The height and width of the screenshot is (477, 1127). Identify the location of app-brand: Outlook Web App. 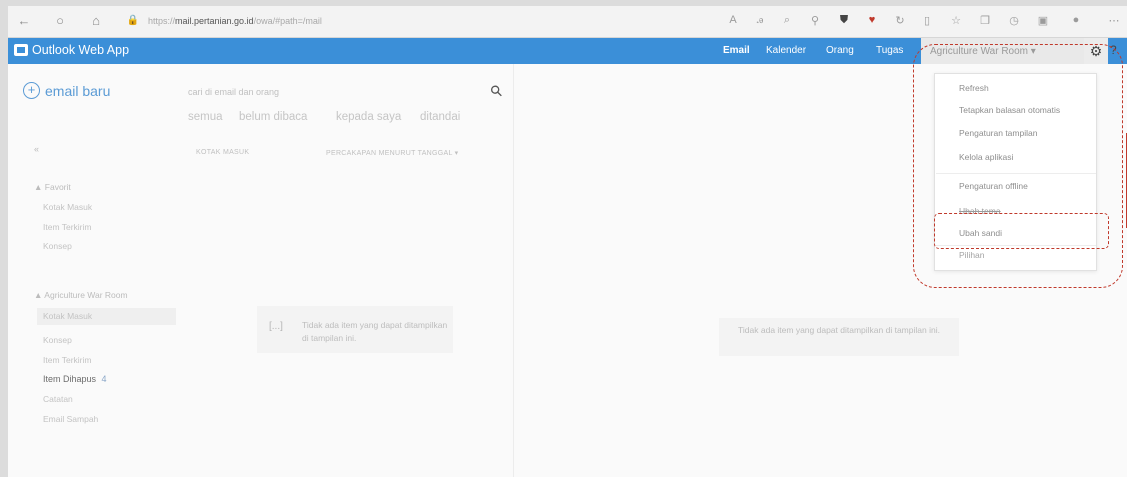
(71, 50).